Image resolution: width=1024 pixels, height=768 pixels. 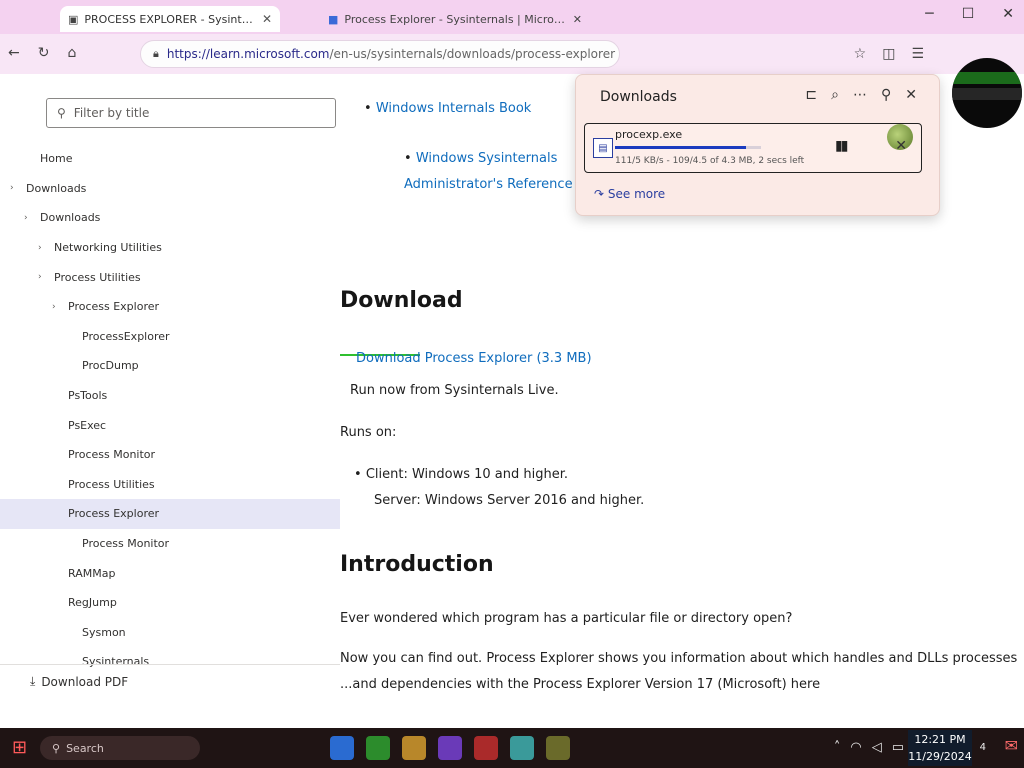 I want to click on sidebar-item: Process Utilities, so click(x=170, y=485).